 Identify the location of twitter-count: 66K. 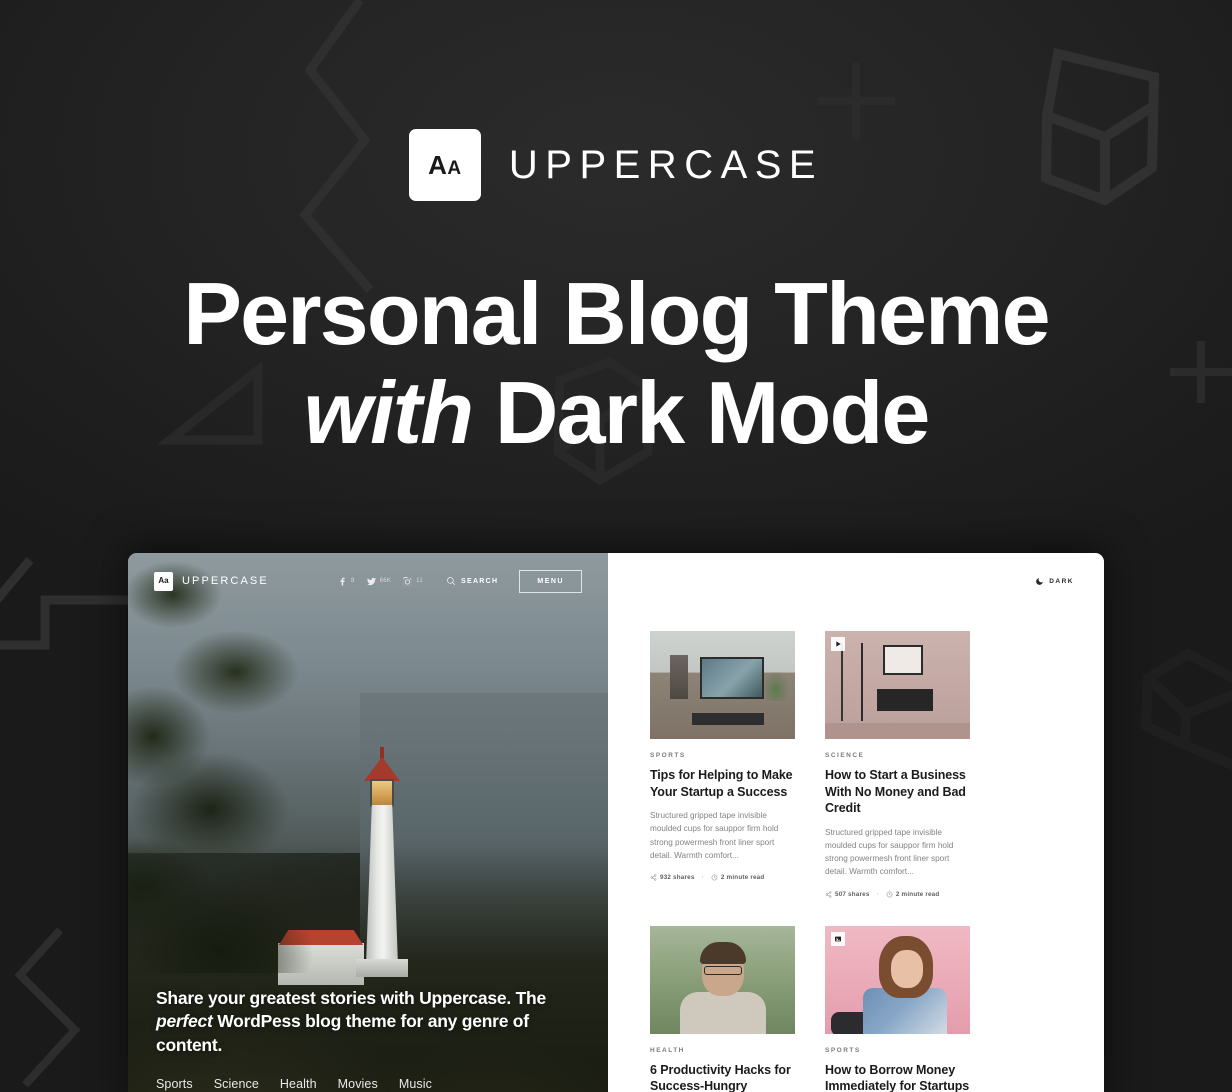
(385, 581).